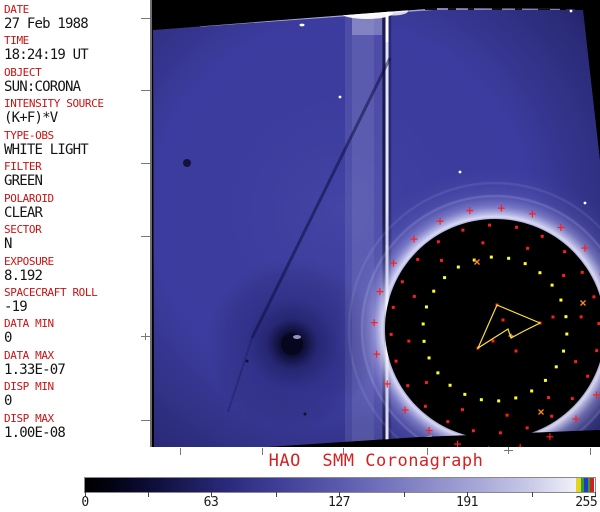 The image size is (600, 512). Describe the element at coordinates (16, 9) in the screenshot. I see `metadata-label: DATE` at that location.